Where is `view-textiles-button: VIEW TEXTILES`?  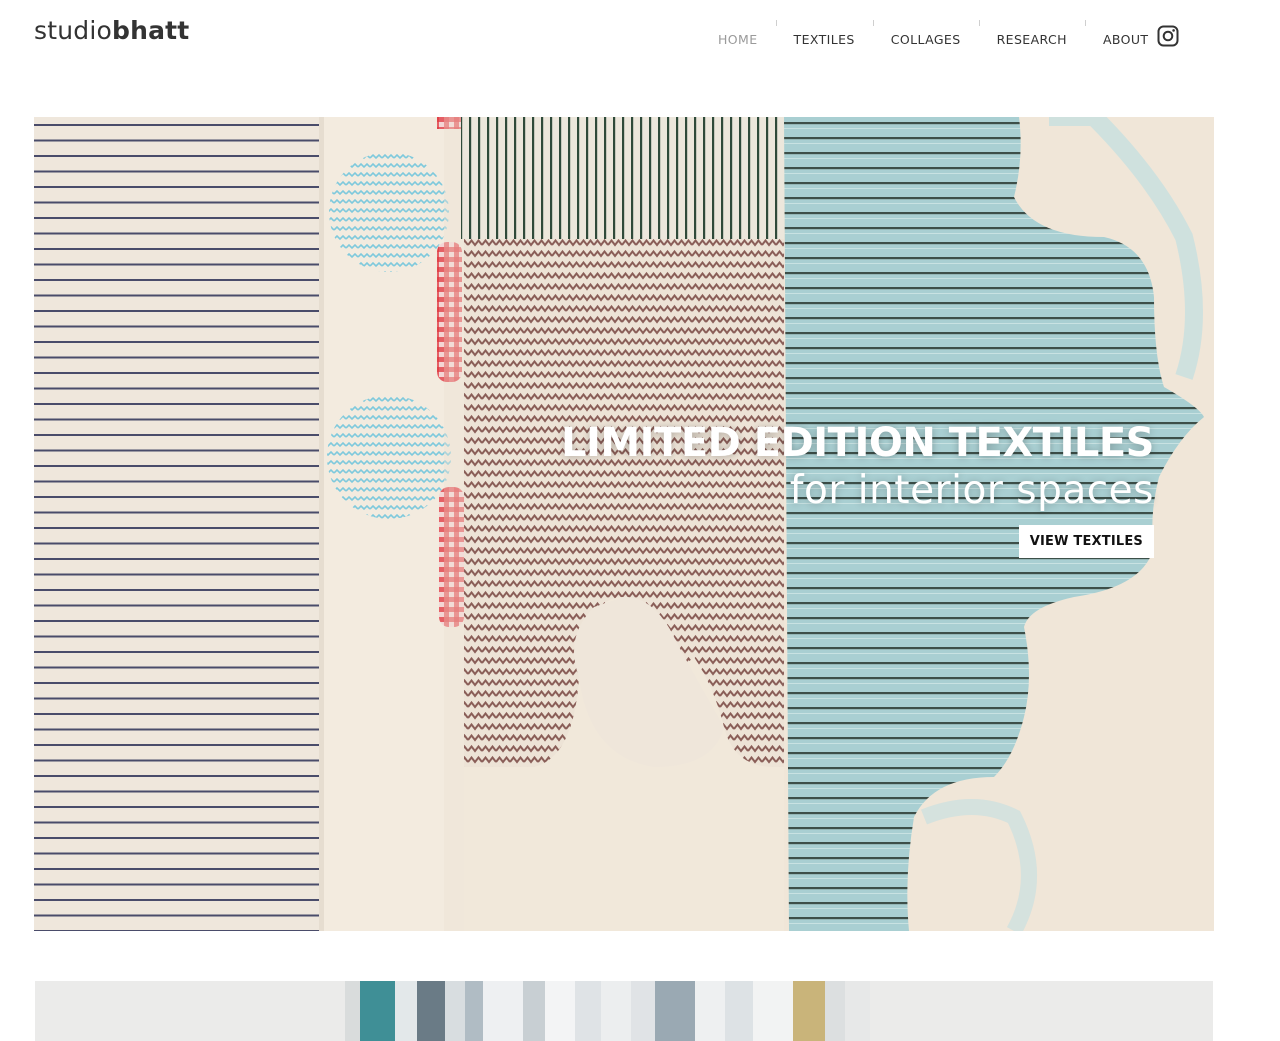 view-textiles-button: VIEW TEXTILES is located at coordinates (1086, 541).